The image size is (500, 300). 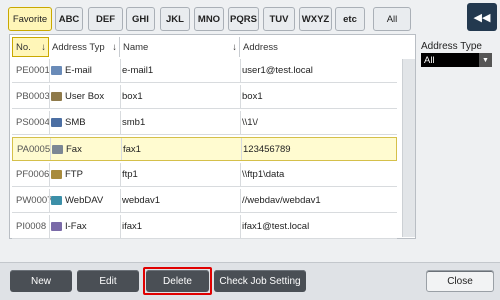 What do you see at coordinates (33, 122) in the screenshot?
I see `row-number: PS0004` at bounding box center [33, 122].